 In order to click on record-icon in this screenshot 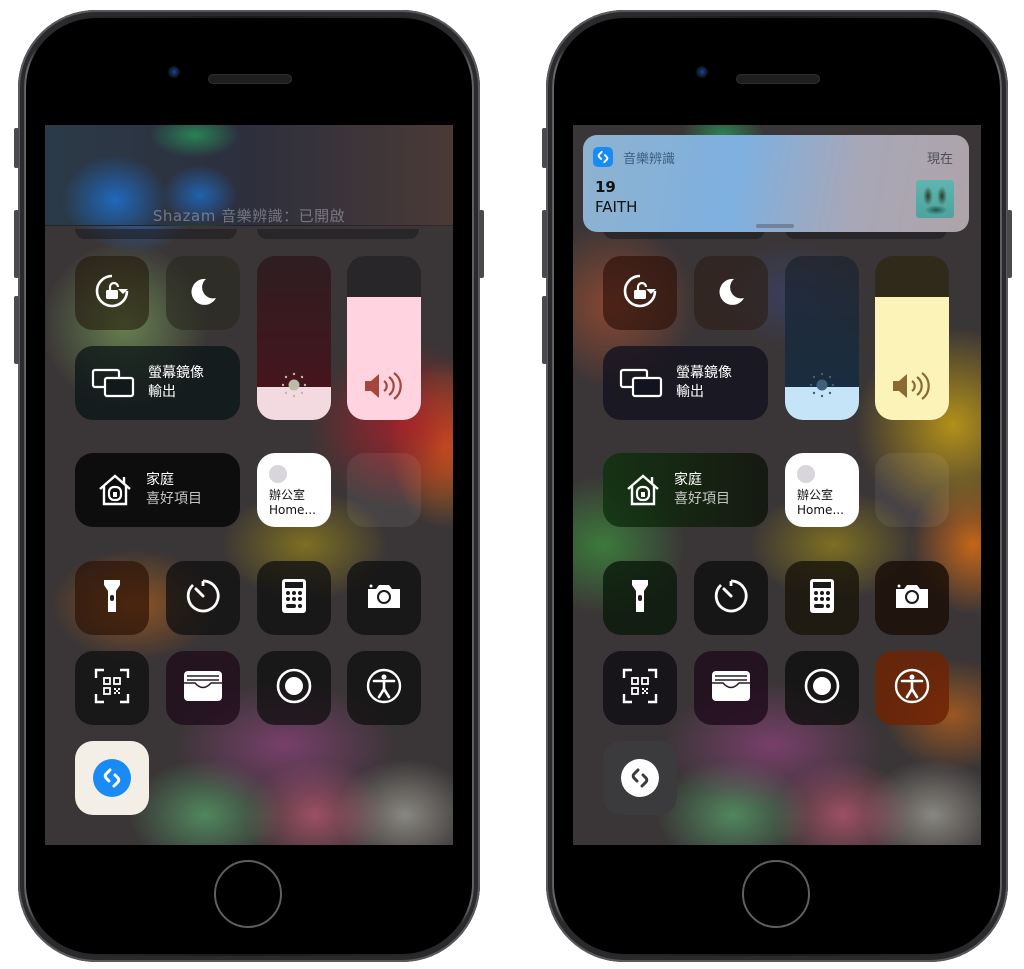, I will do `click(294, 688)`.